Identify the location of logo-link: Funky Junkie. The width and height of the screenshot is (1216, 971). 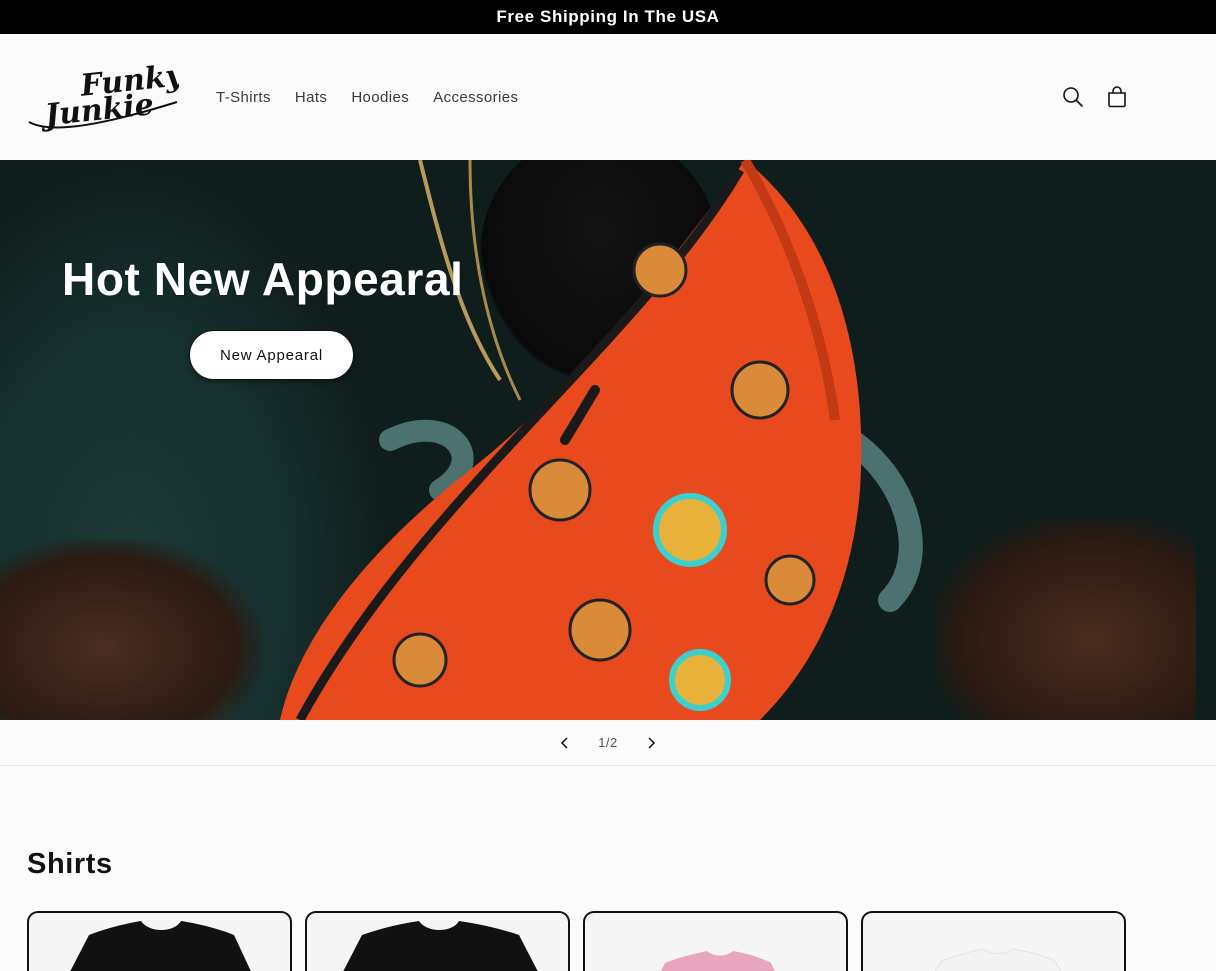
(103, 97).